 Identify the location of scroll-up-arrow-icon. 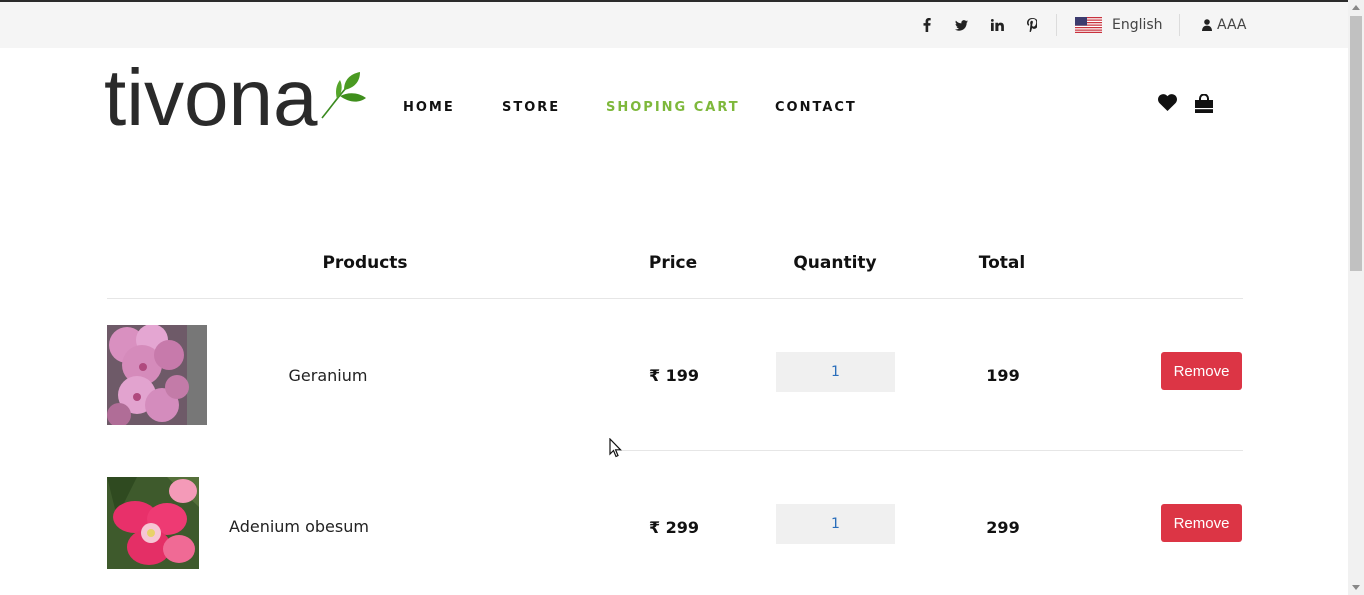
(1356, 7).